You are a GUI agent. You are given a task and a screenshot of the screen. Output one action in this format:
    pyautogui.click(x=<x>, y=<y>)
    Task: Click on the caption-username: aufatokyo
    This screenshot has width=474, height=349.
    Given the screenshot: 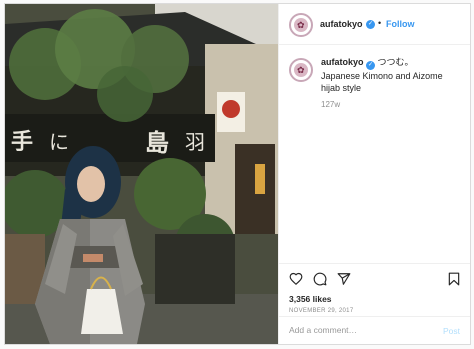 What is the action you would take?
    pyautogui.click(x=342, y=62)
    